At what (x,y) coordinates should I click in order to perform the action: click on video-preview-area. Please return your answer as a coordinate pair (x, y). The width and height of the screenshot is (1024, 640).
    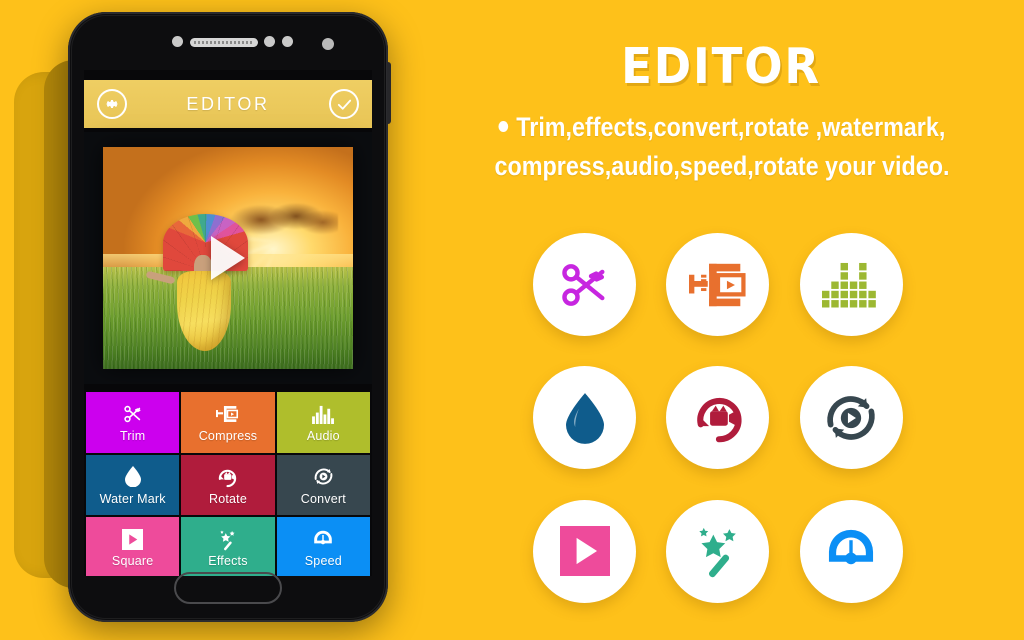
    Looking at the image, I should click on (228, 258).